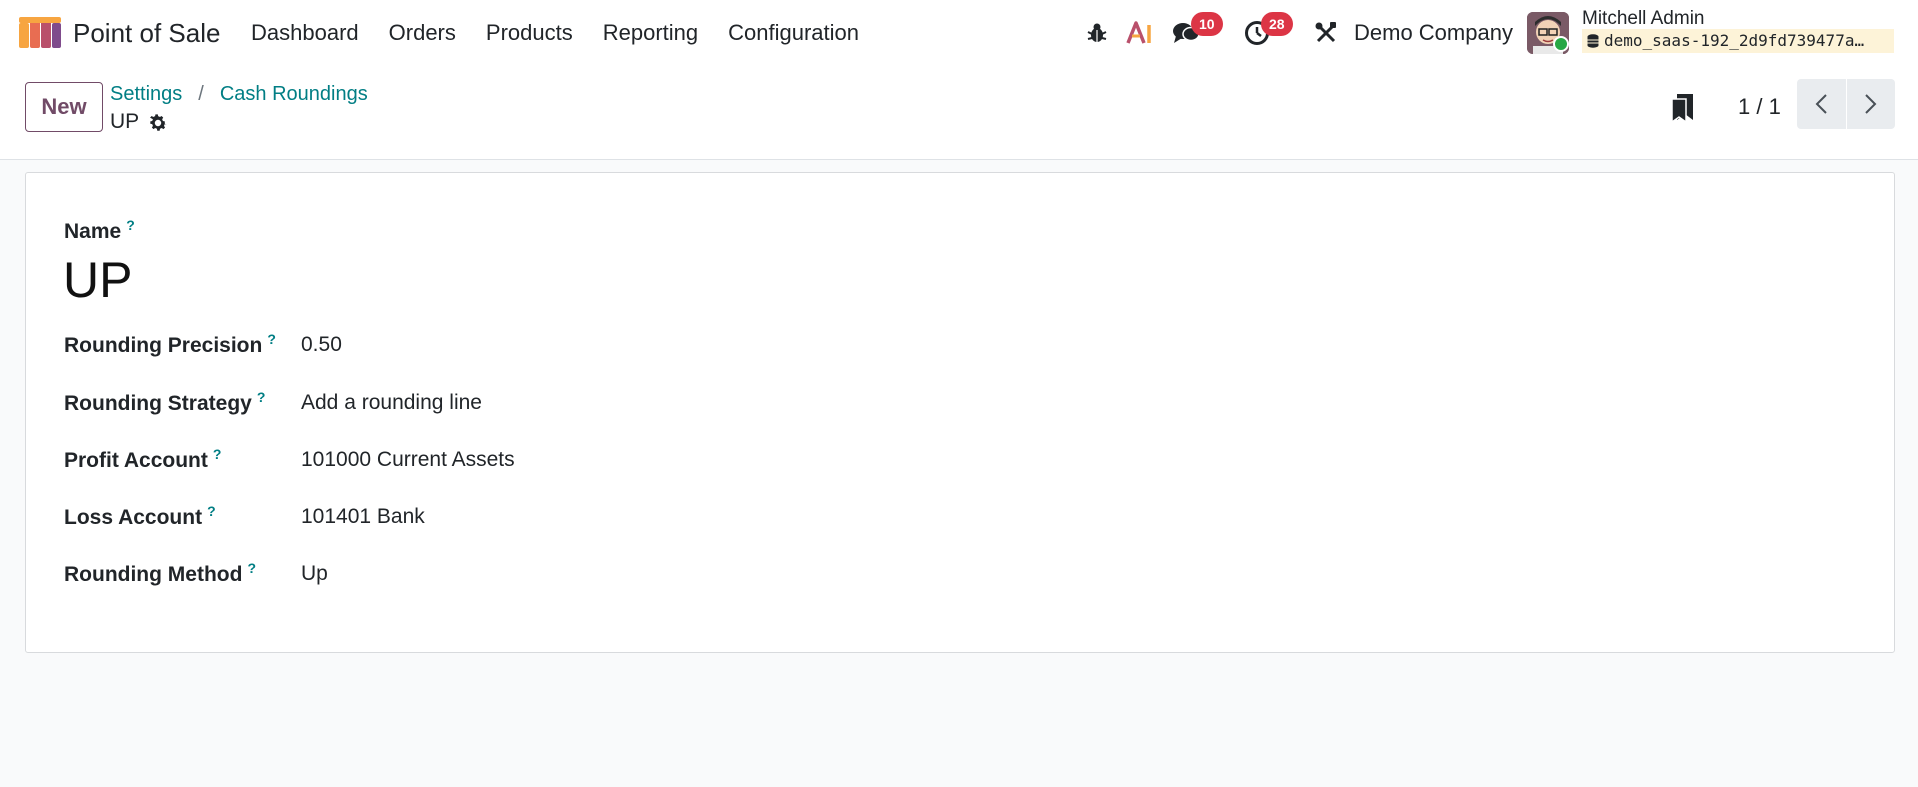 The width and height of the screenshot is (1918, 787). Describe the element at coordinates (1683, 108) in the screenshot. I see `bookmark-icon` at that location.